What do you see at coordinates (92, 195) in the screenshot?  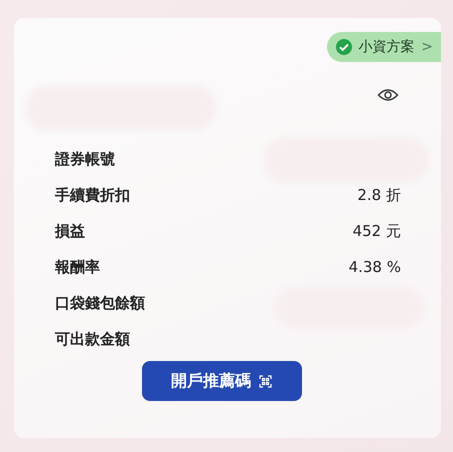 I see `field-label: 手續費折扣` at bounding box center [92, 195].